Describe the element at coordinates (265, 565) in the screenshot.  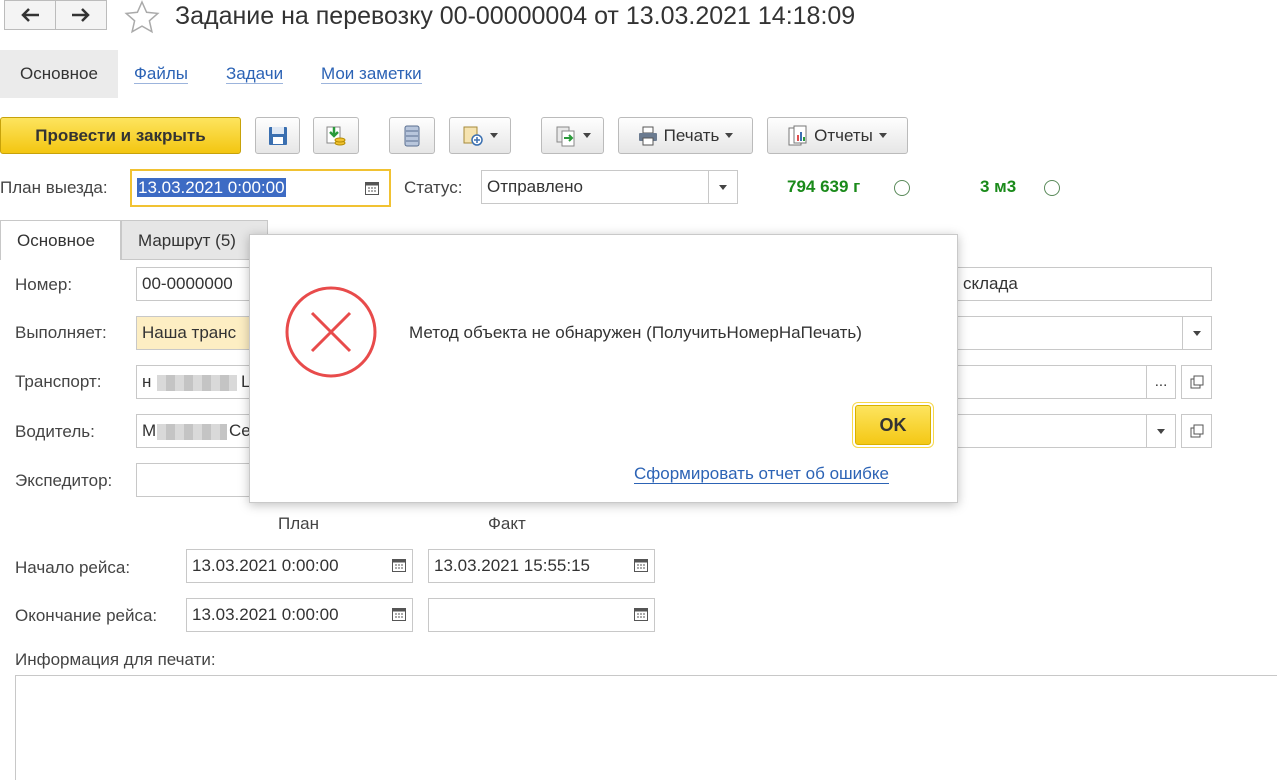
I see `trip-start-plan-value: 13.03.2021 0:00:00` at that location.